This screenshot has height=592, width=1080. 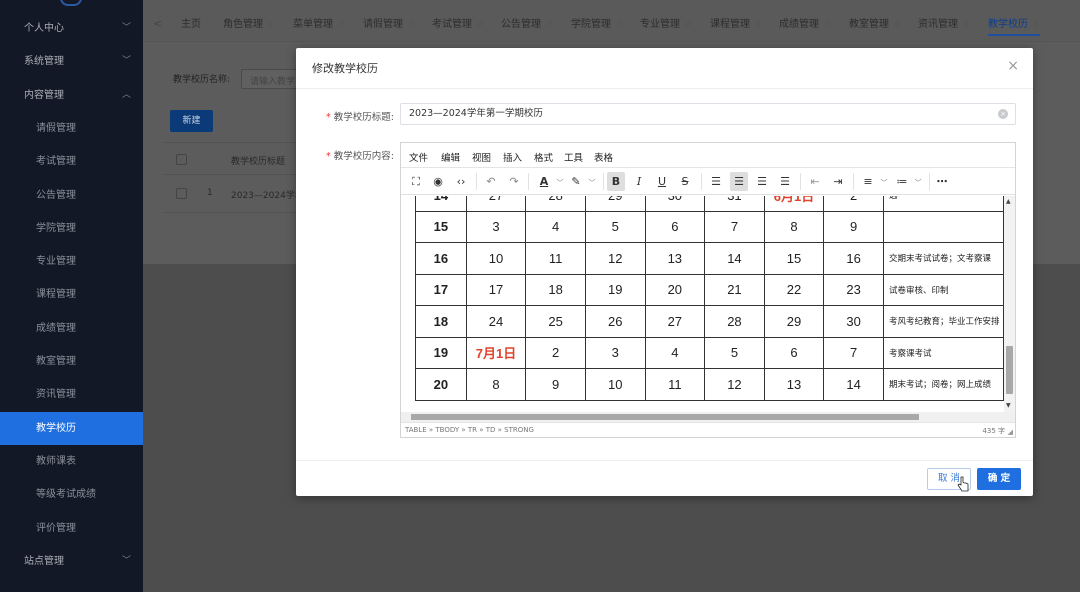 What do you see at coordinates (573, 157) in the screenshot?
I see `editor-menu-item: 工具` at bounding box center [573, 157].